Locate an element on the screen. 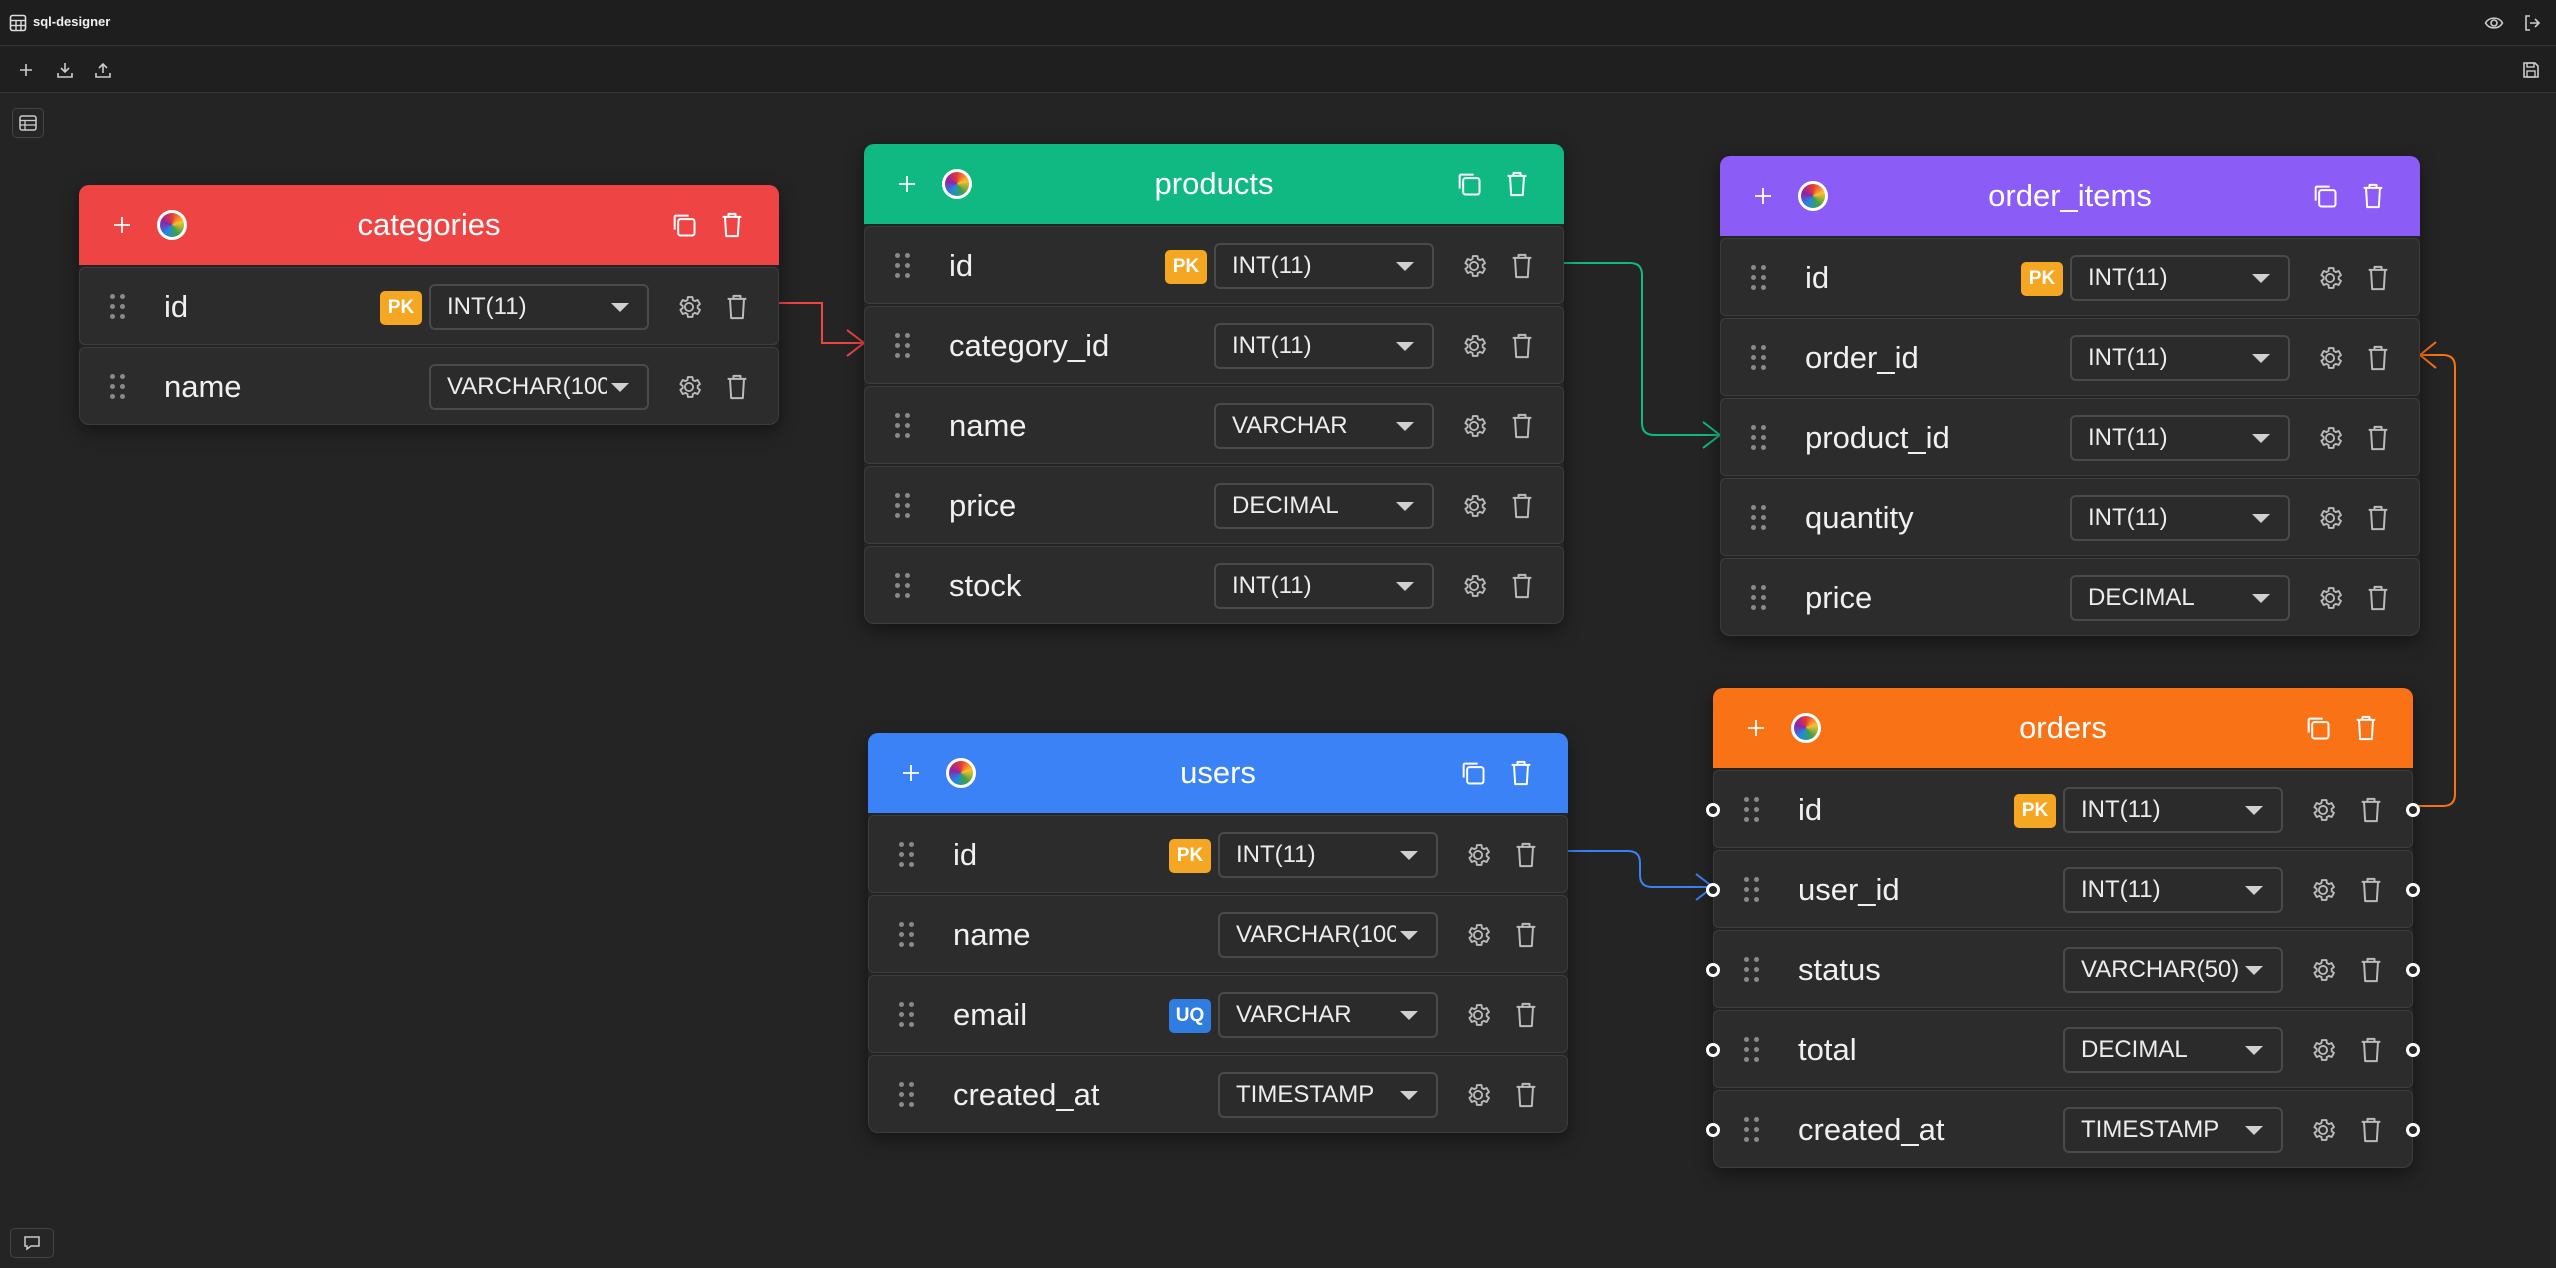 The height and width of the screenshot is (1268, 2556). table-header: orders is located at coordinates (2063, 728).